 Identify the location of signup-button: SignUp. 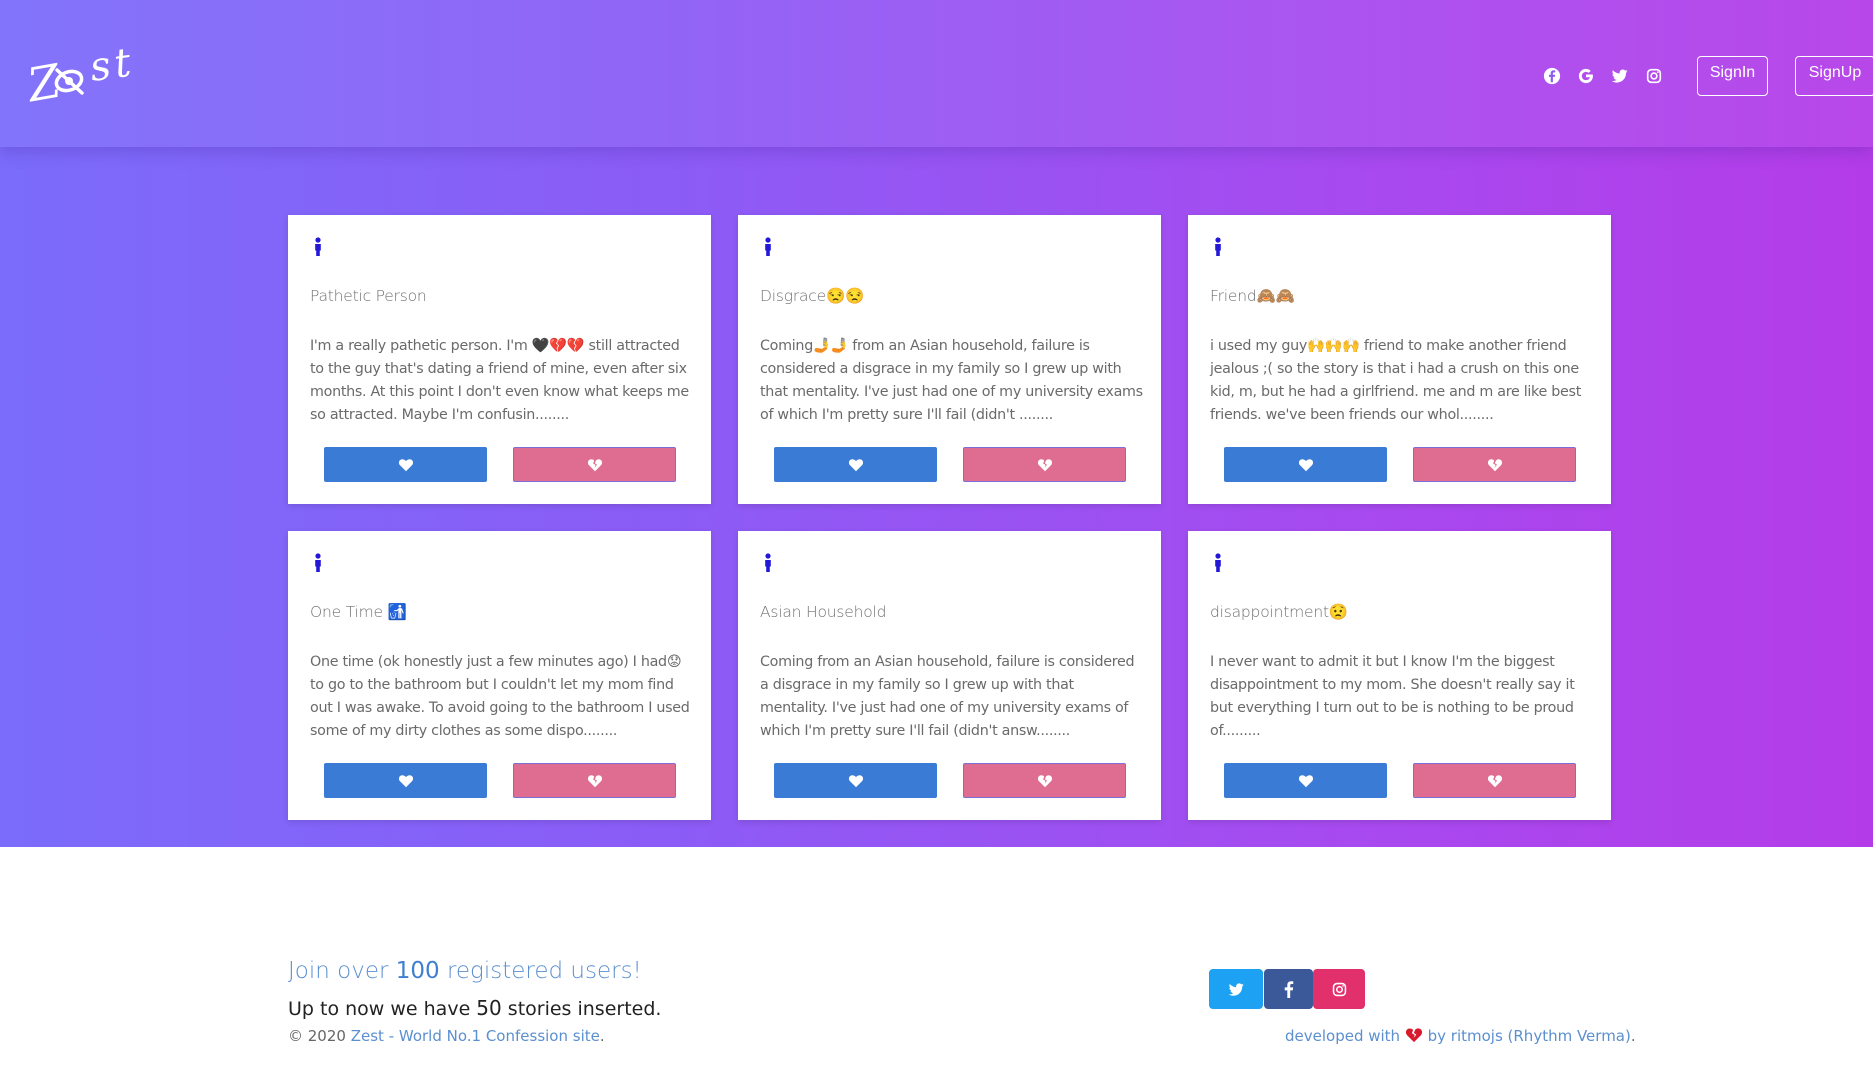
(1834, 76).